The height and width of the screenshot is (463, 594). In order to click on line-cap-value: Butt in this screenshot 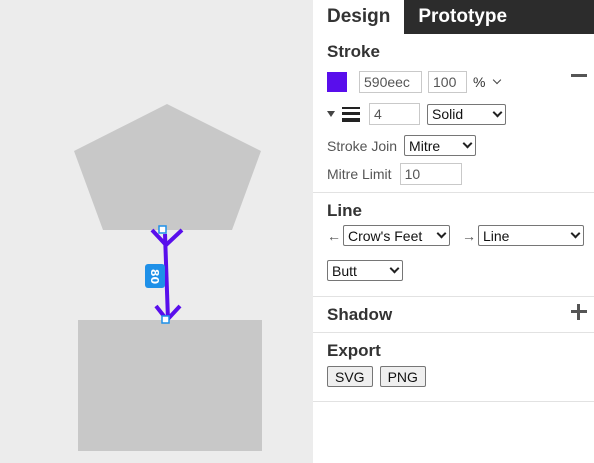, I will do `click(344, 270)`.